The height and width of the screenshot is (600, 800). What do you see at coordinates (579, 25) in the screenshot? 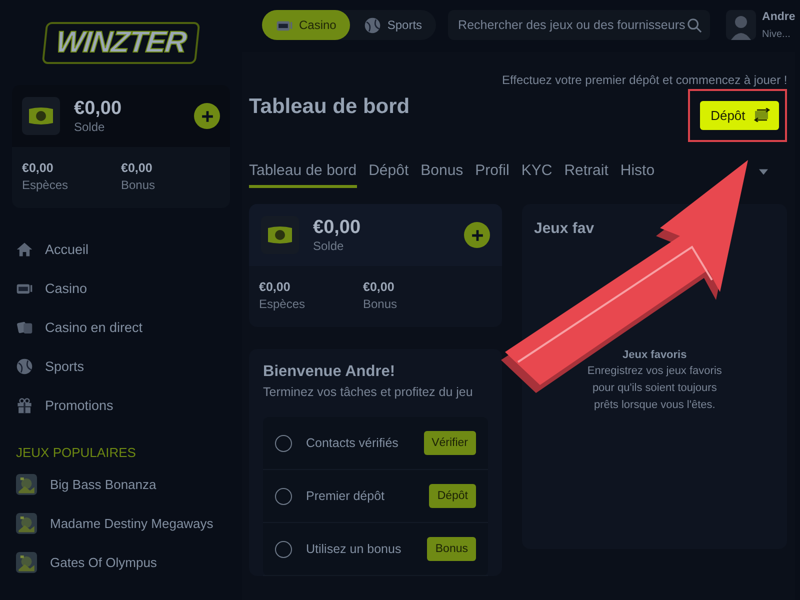
I see `search-field: Rechercher des jeux ou des fournisseurs` at bounding box center [579, 25].